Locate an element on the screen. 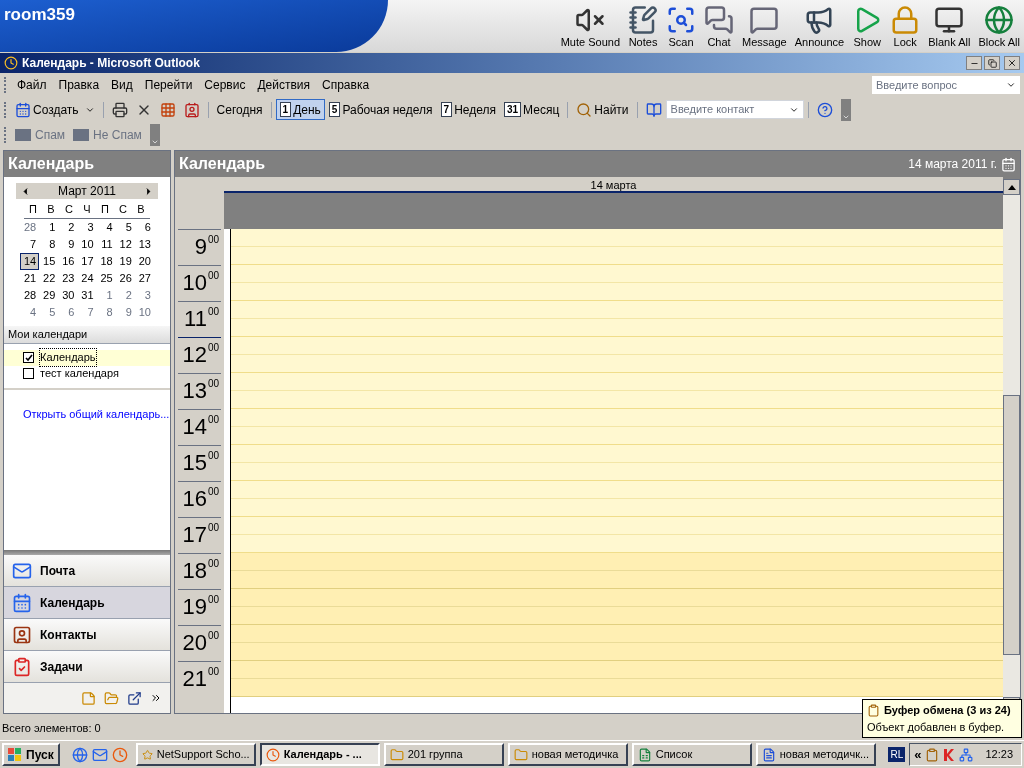 The image size is (1024, 768). calendar-day: 15 is located at coordinates (49, 261).